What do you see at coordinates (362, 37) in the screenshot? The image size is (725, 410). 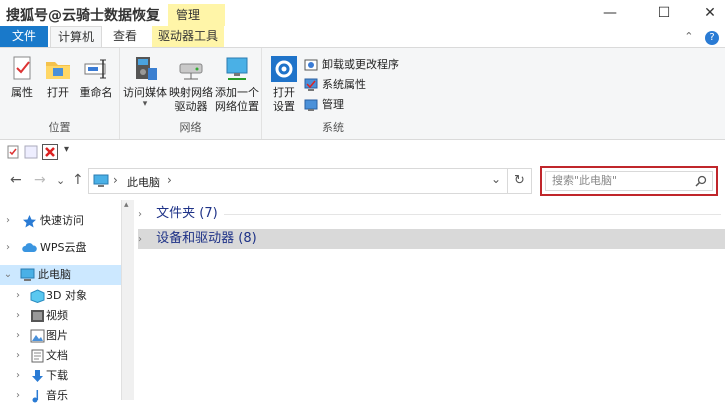 I see `ribbon-tabs: 文件 计算机 查看 驱动器工具 ⌃ ?` at bounding box center [362, 37].